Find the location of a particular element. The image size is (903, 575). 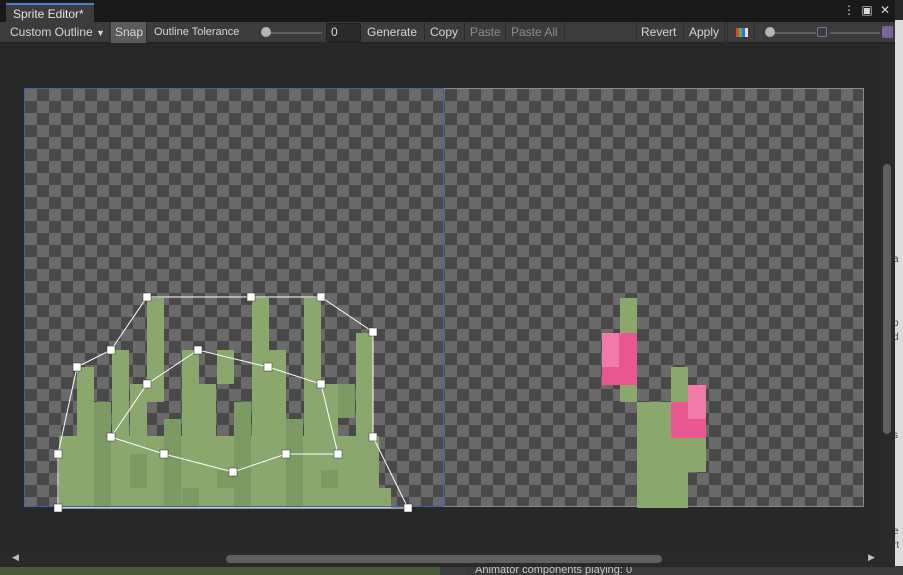

scroll-left-icon: ◀ is located at coordinates (15, 558).